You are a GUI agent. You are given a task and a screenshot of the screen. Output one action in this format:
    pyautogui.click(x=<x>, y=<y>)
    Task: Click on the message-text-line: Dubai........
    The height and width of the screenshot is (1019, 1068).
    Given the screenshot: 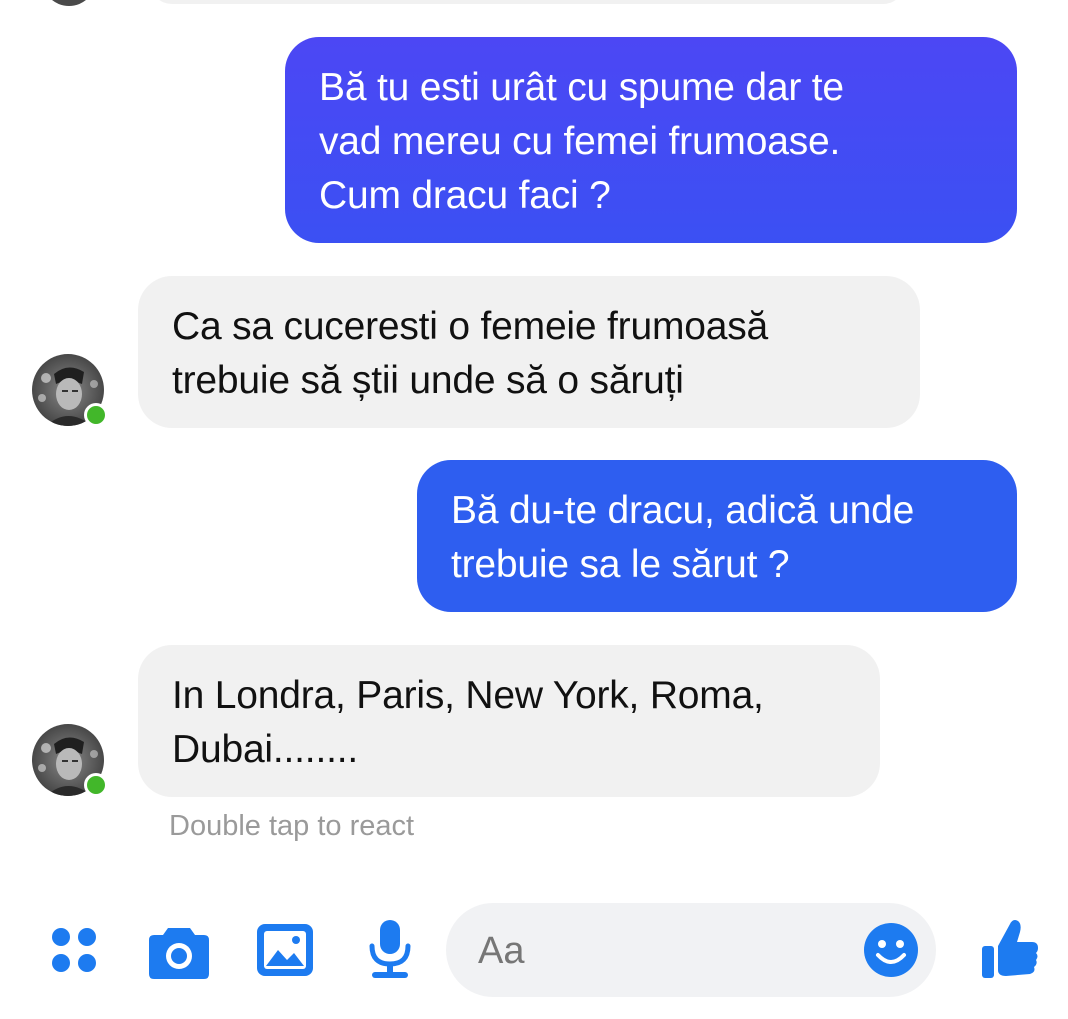 What is the action you would take?
    pyautogui.click(x=265, y=749)
    